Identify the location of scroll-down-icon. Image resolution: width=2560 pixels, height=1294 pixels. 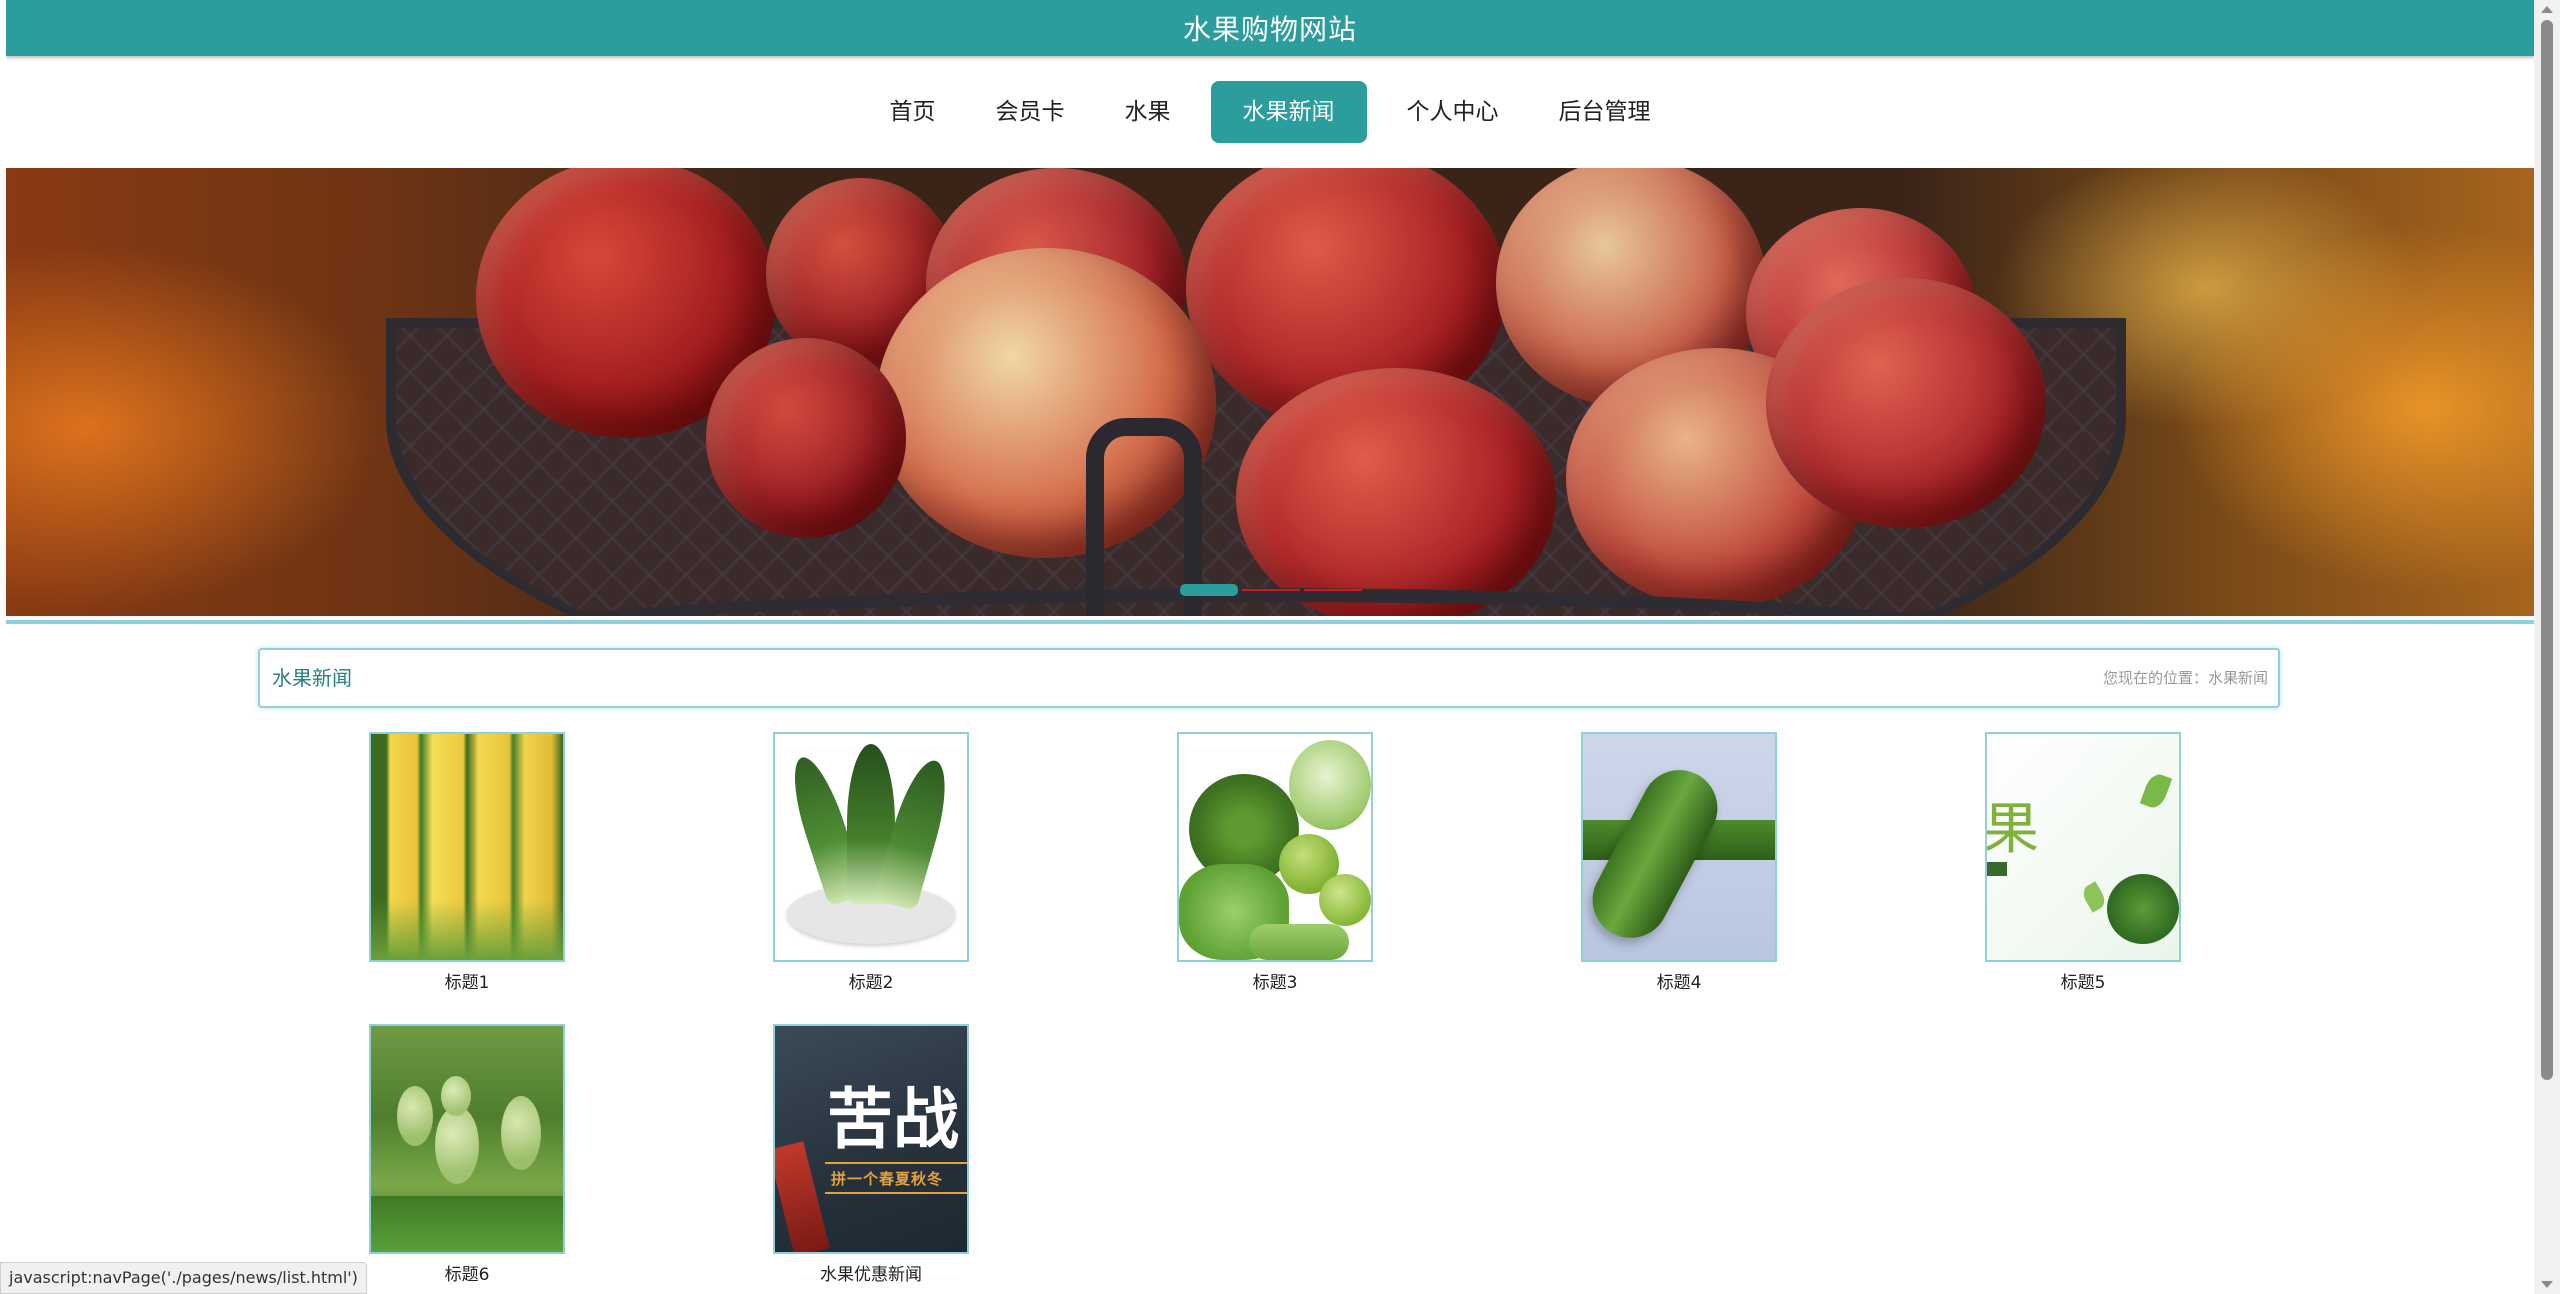
(2547, 1284).